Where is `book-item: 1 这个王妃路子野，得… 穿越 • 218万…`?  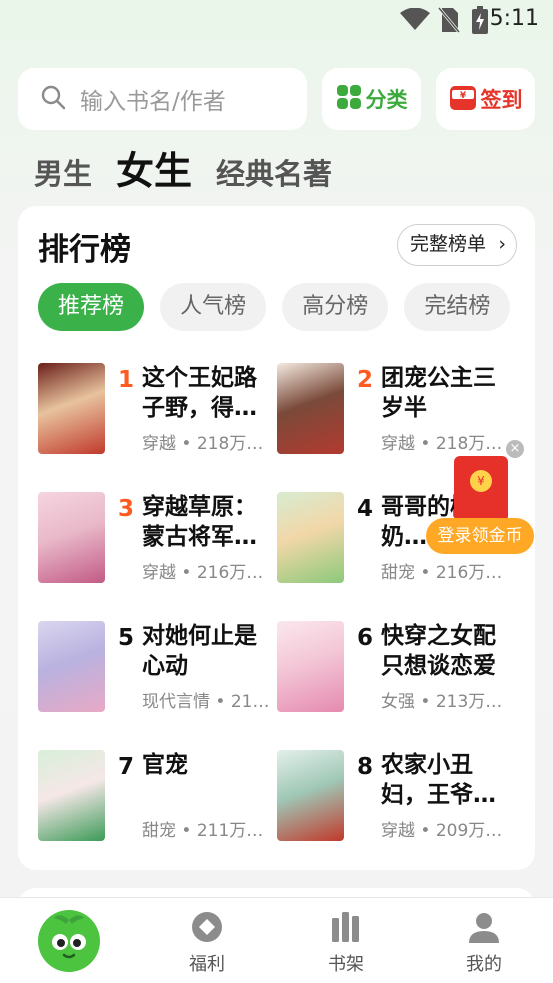 book-item: 1 这个王妃路子野，得… 穿越 • 218万… is located at coordinates (154, 413).